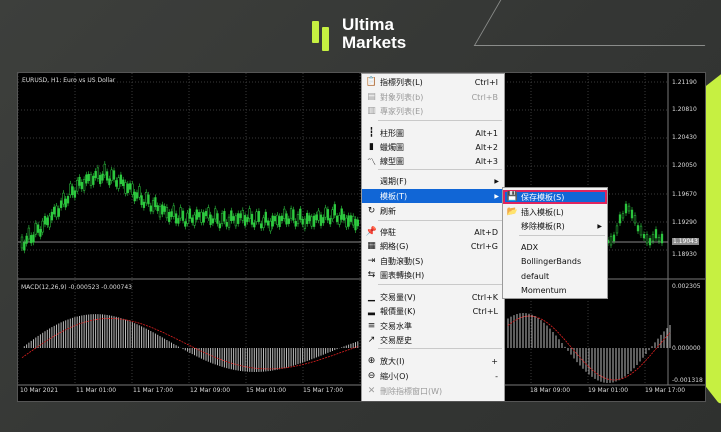 This screenshot has width=721, height=432. I want to click on submenu-item-label: 保存模板(S), so click(543, 197).